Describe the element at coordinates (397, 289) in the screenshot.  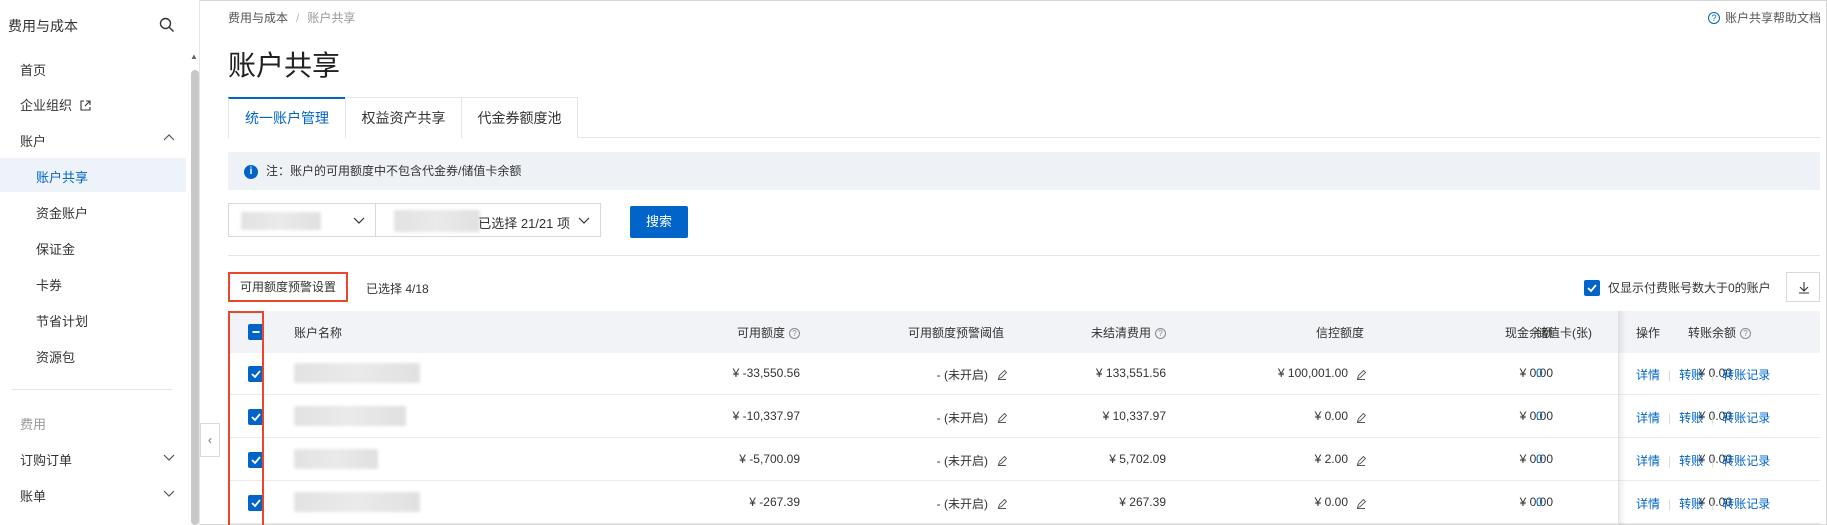
I see `selected-count: 已选择 4/18` at that location.